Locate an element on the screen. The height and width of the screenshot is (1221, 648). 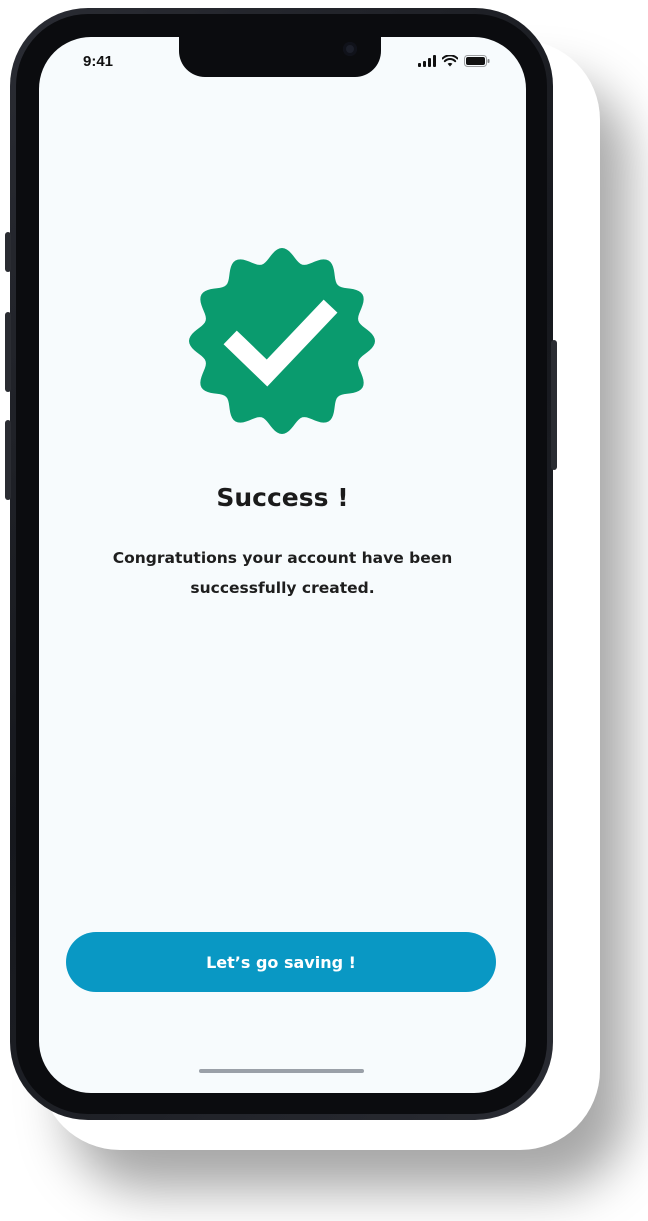
home-indicator is located at coordinates (281, 1071).